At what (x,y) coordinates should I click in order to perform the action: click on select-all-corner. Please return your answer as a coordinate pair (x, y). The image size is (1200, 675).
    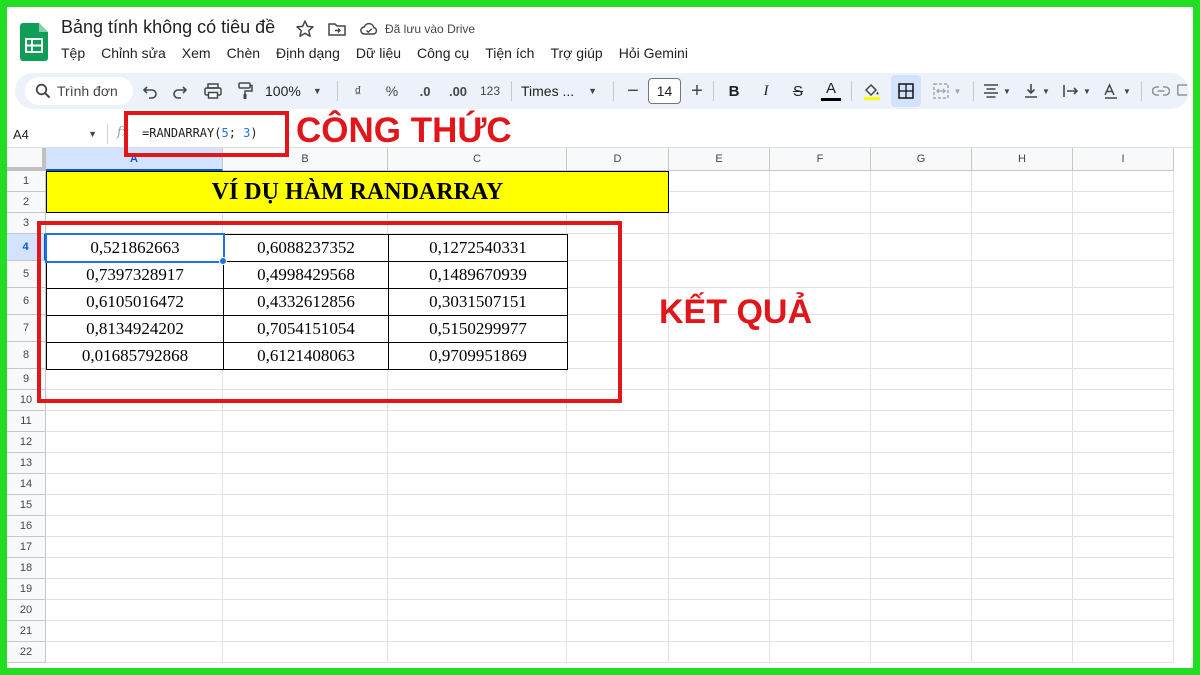
    Looking at the image, I should click on (26, 159).